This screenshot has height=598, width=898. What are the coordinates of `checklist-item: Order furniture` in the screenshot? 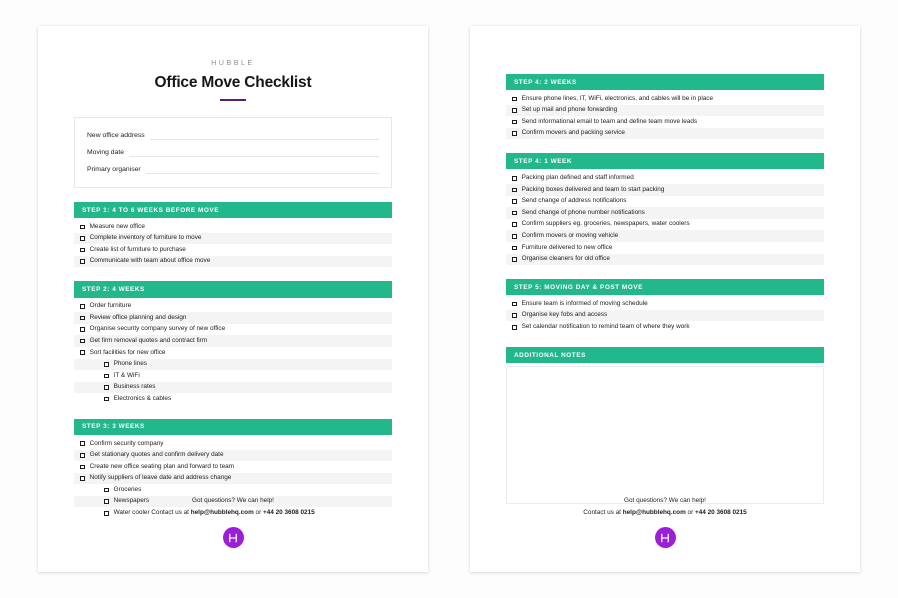 It's located at (233, 307).